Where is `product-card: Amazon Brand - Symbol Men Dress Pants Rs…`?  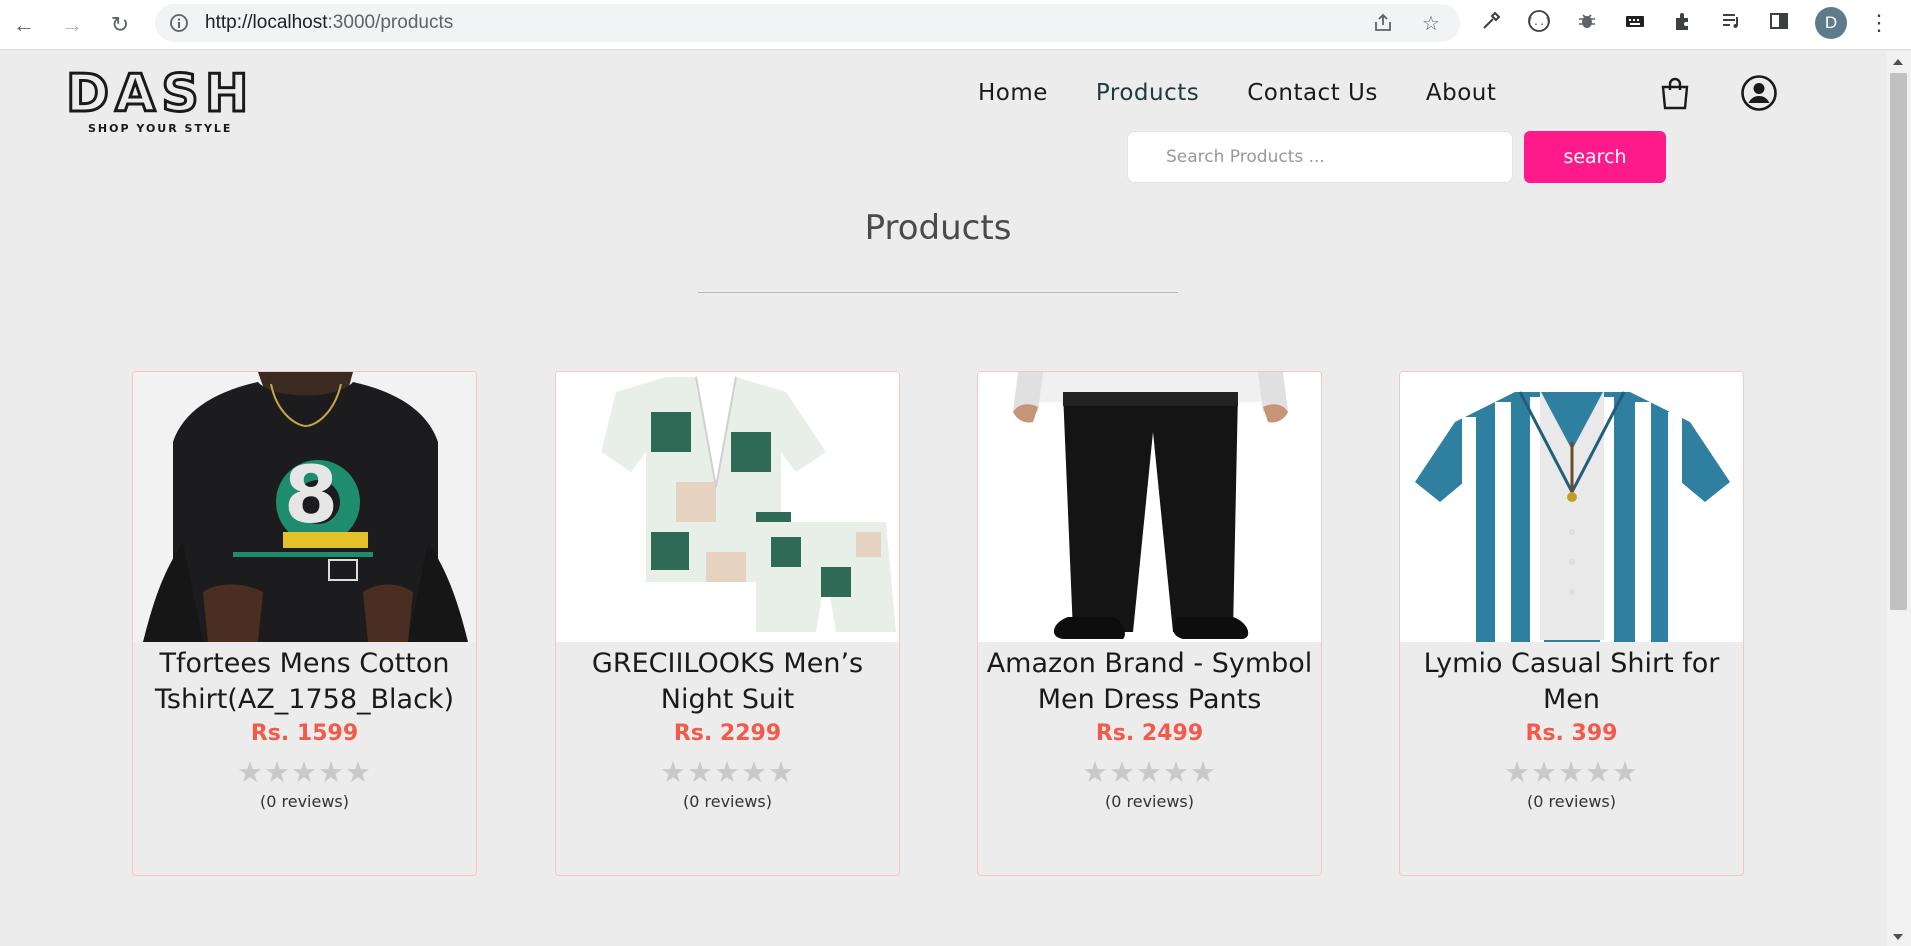 product-card: Amazon Brand - Symbol Men Dress Pants Rs… is located at coordinates (1149, 623).